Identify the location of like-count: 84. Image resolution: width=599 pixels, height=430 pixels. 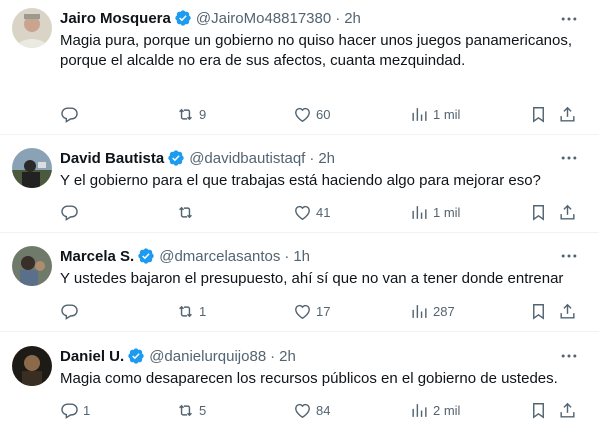
(323, 410).